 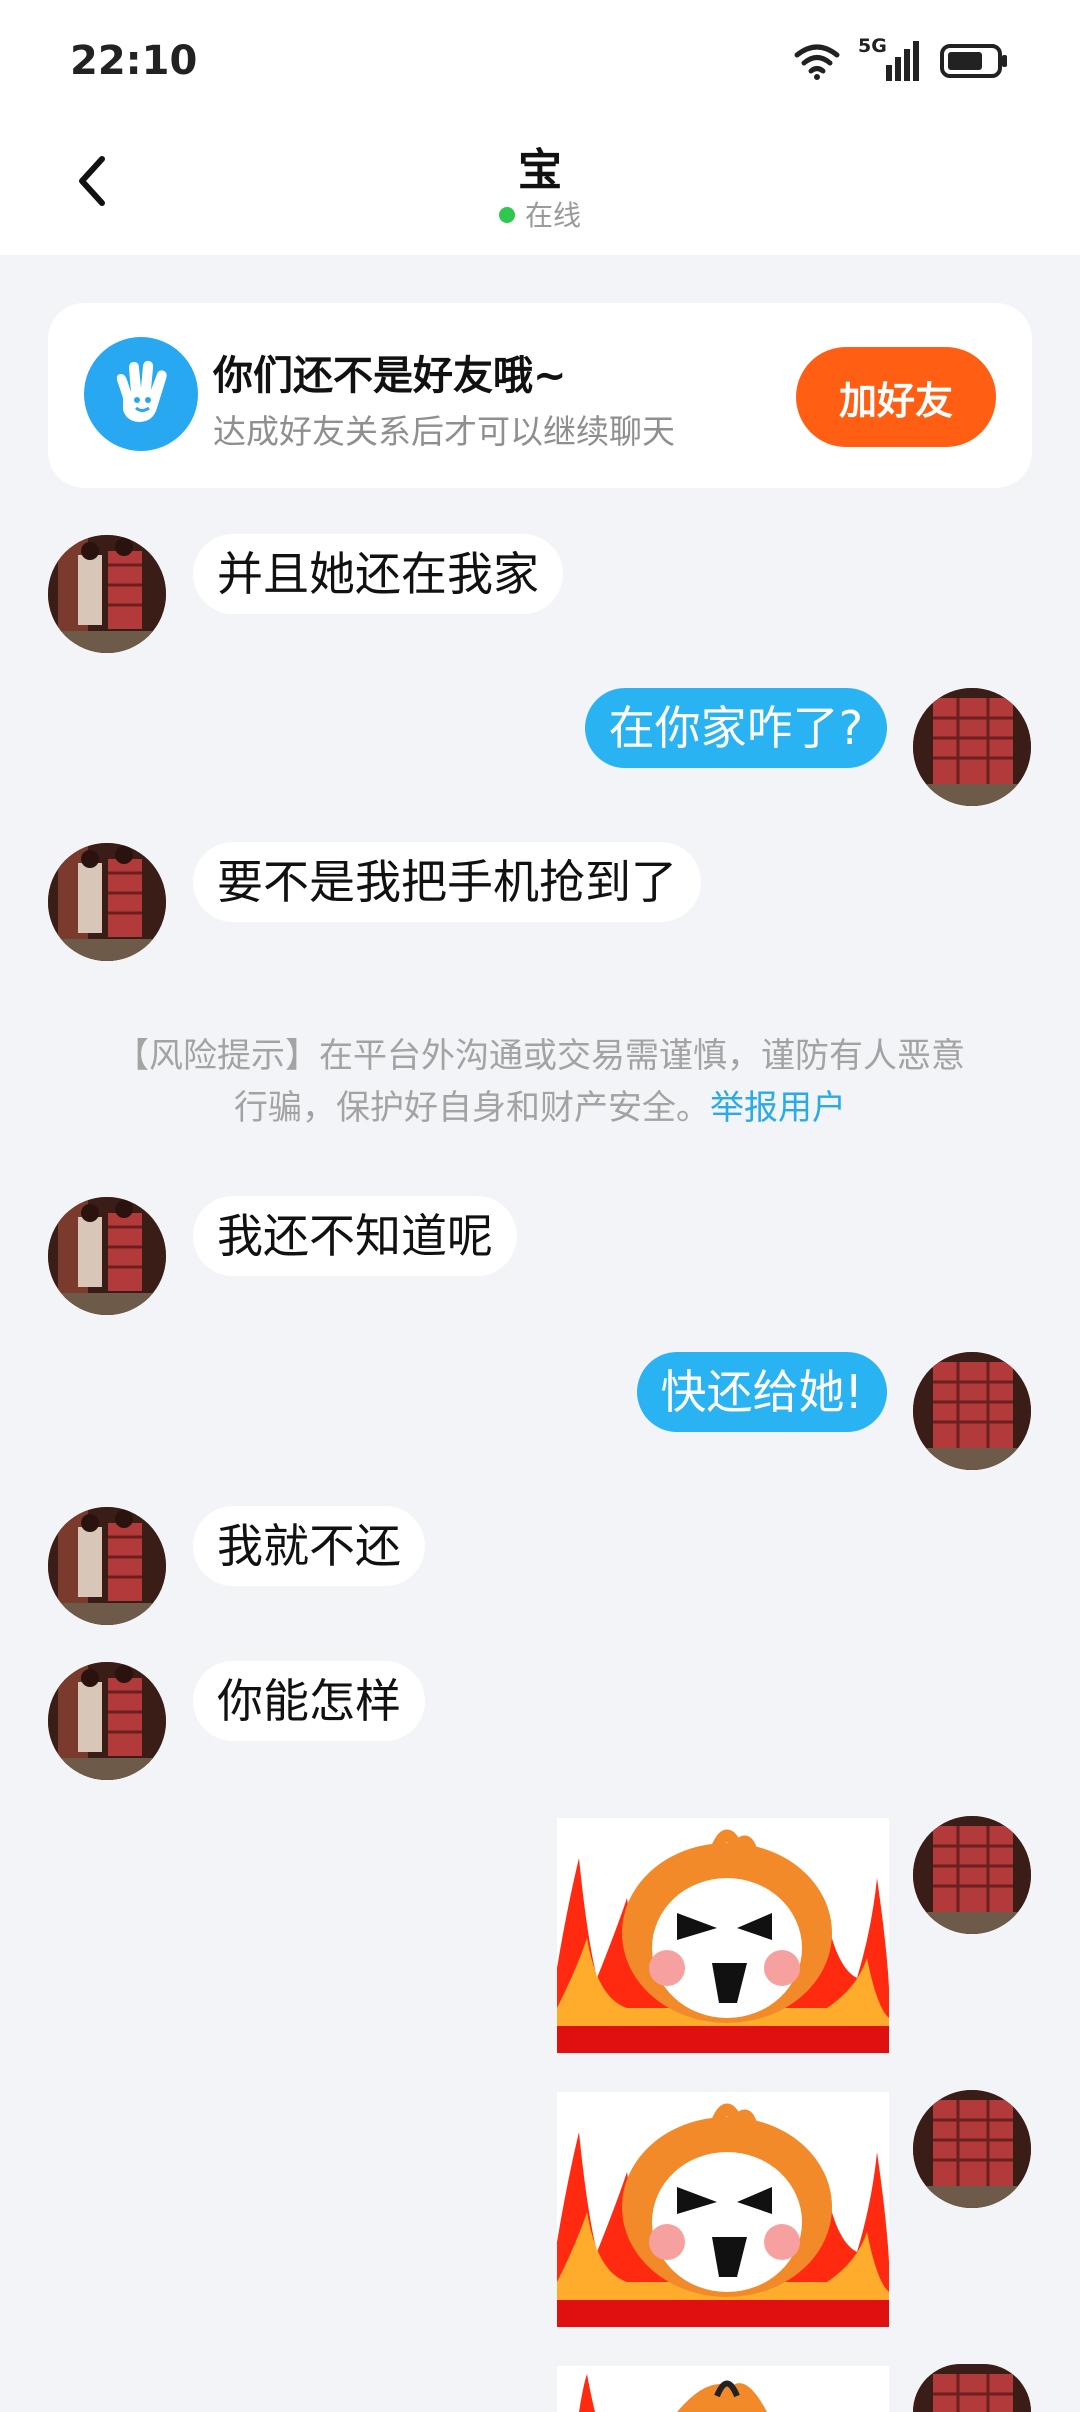 What do you see at coordinates (817, 62) in the screenshot?
I see `wifi-icon` at bounding box center [817, 62].